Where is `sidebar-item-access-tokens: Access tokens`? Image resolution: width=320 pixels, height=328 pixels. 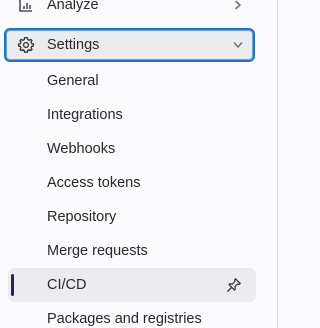
sidebar-item-access-tokens: Access tokens is located at coordinates (132, 183).